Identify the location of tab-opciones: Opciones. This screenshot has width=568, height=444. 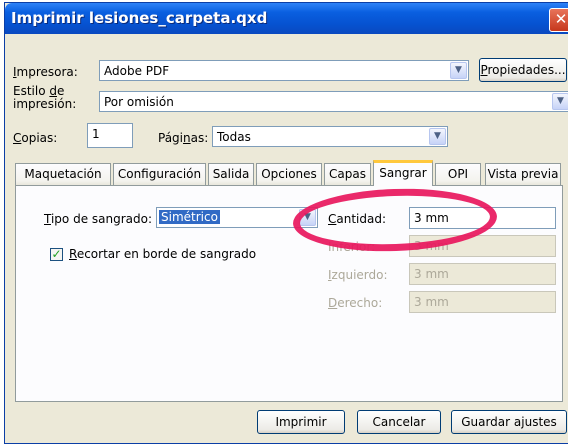
(289, 174).